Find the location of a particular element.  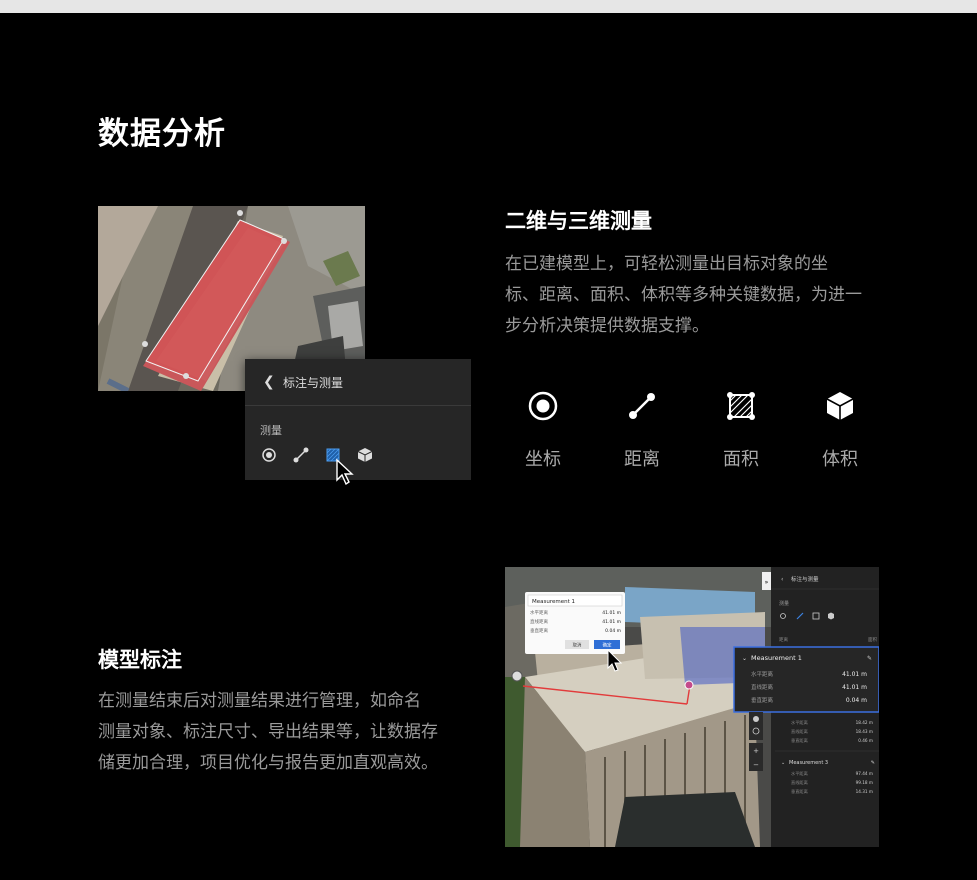

card3-row-value: 99.18 m is located at coordinates (864, 782).